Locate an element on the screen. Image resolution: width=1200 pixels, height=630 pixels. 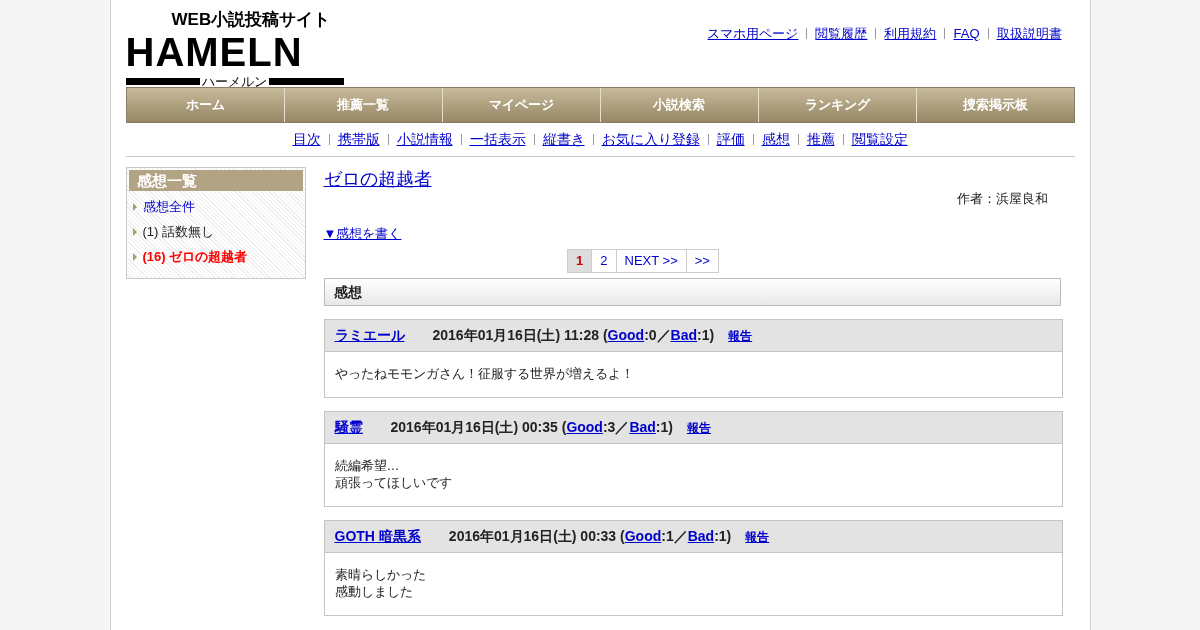
novel-title-link: ゼロの超越者 is located at coordinates (377, 179).